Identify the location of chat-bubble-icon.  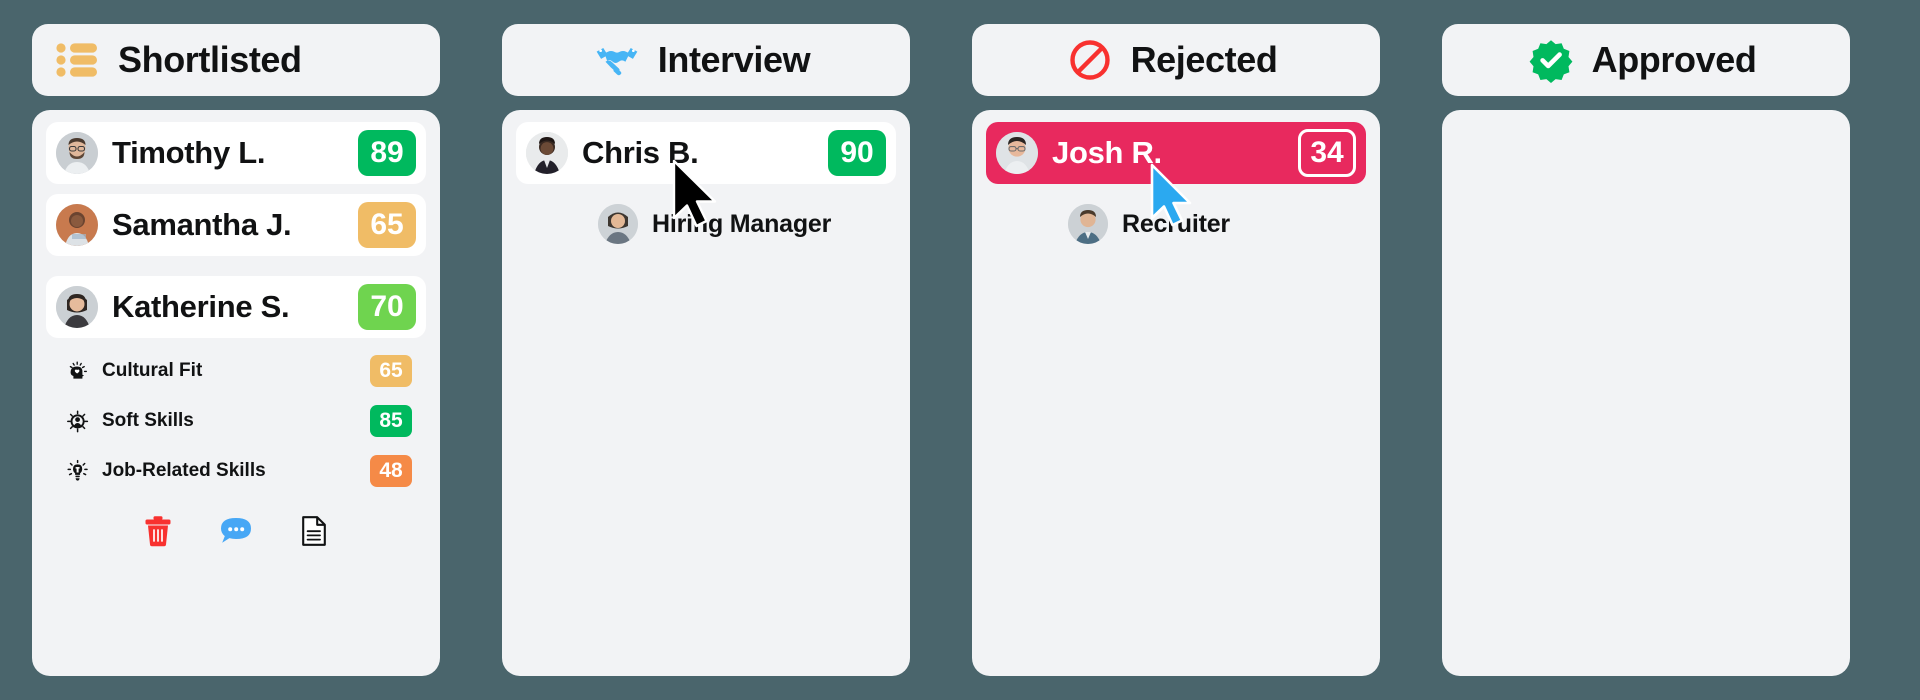
(236, 533).